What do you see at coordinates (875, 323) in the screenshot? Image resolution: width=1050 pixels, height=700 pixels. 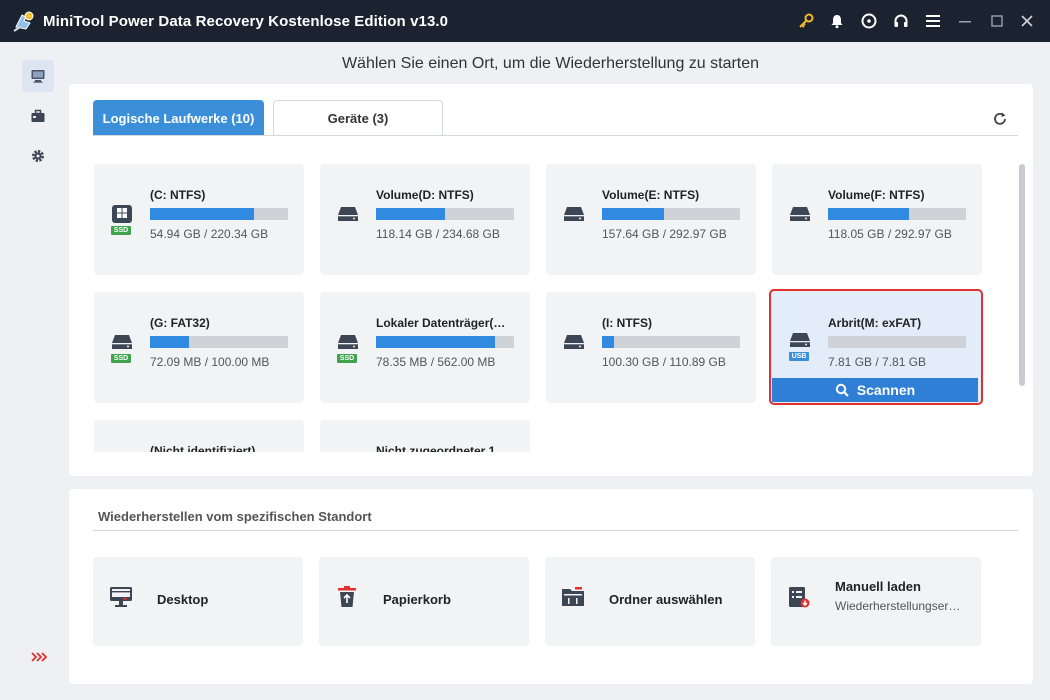 I see `drive-name: Arbrit(M: exFAT)` at bounding box center [875, 323].